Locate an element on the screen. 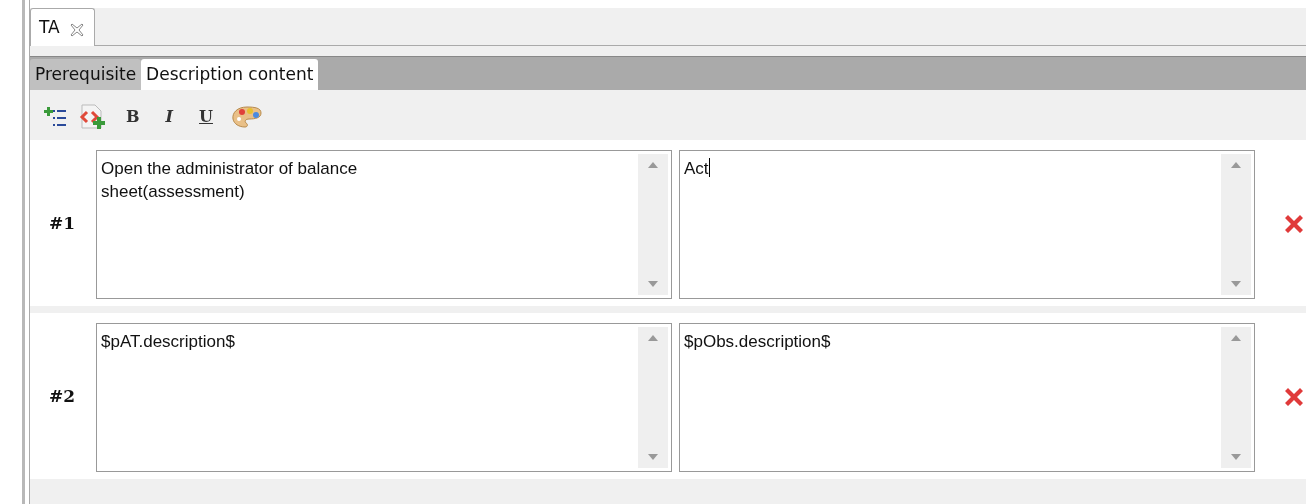  italic-button: I is located at coordinates (169, 117).